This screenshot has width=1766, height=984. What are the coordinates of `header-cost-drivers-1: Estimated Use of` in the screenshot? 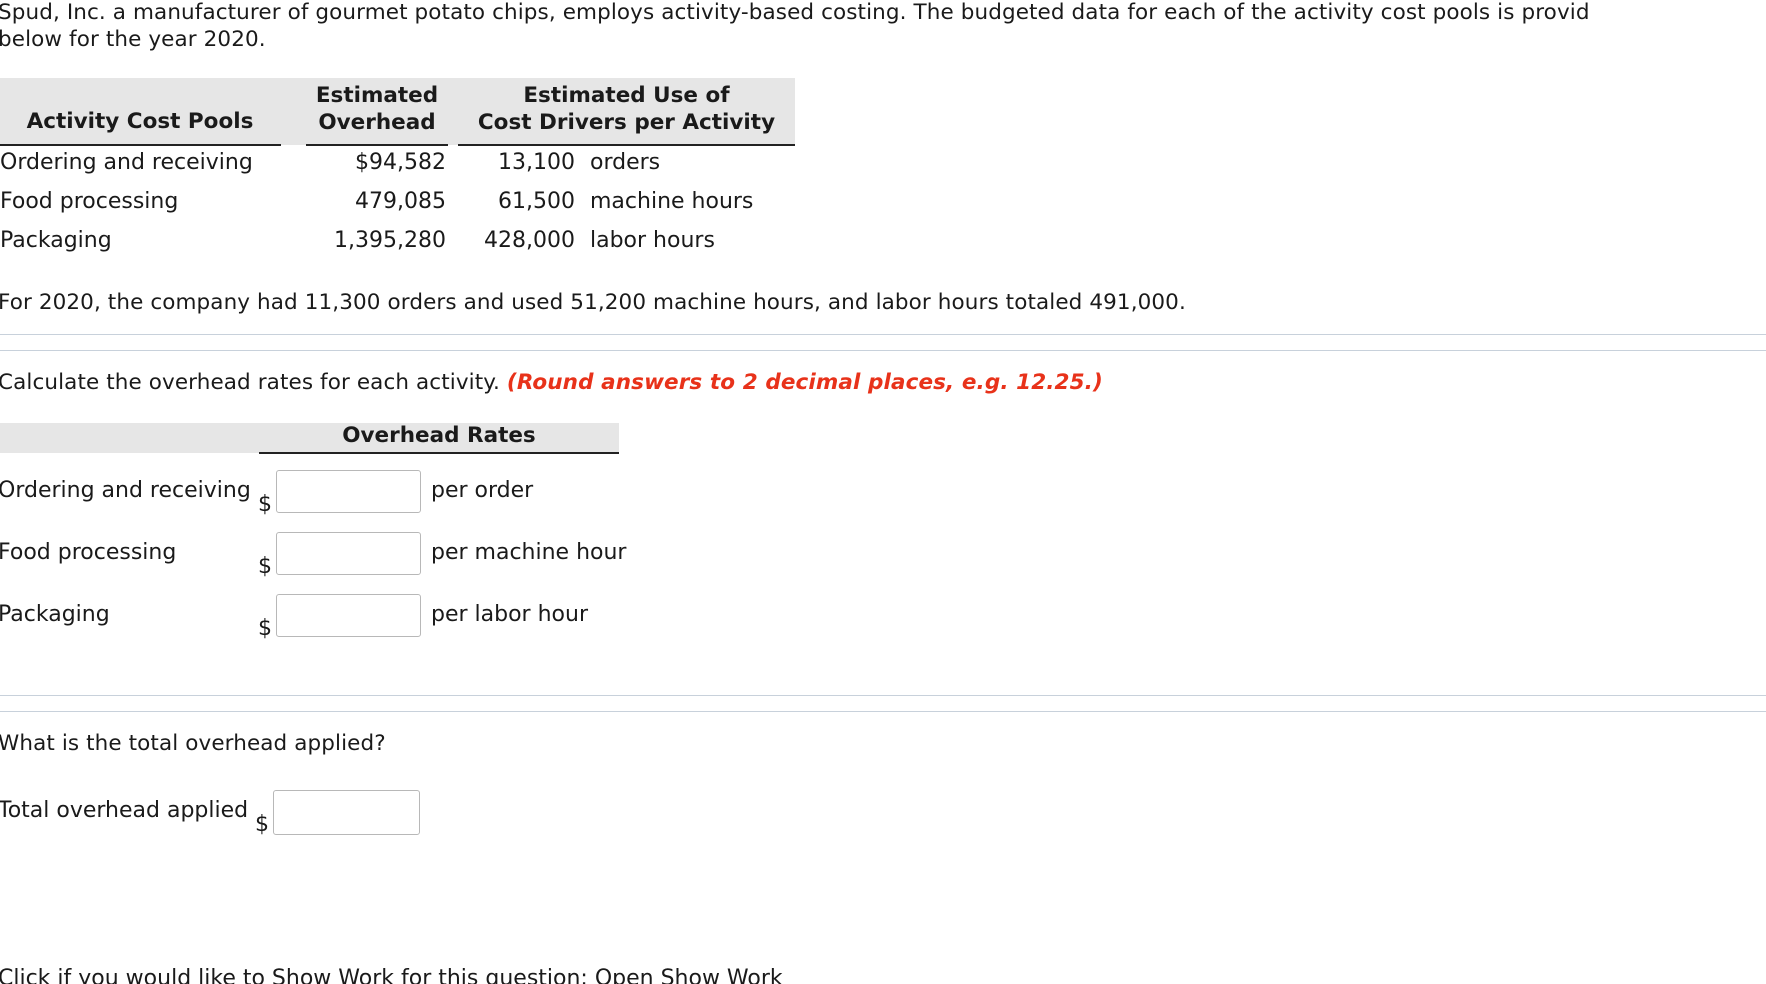 It's located at (626, 95).